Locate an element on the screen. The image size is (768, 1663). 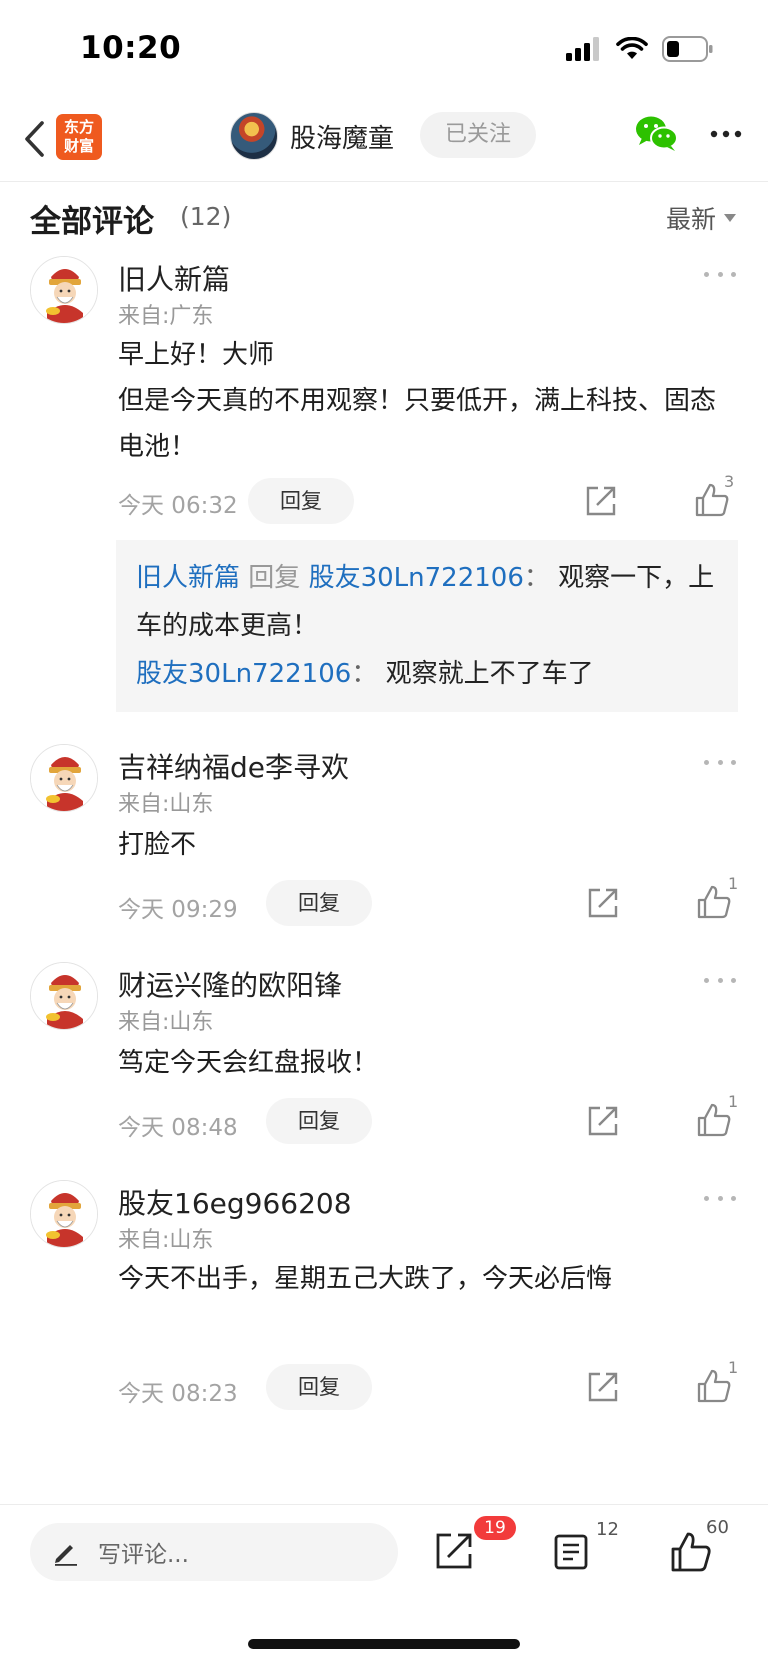
comment-time: 今天 08:48 is located at coordinates (178, 1128).